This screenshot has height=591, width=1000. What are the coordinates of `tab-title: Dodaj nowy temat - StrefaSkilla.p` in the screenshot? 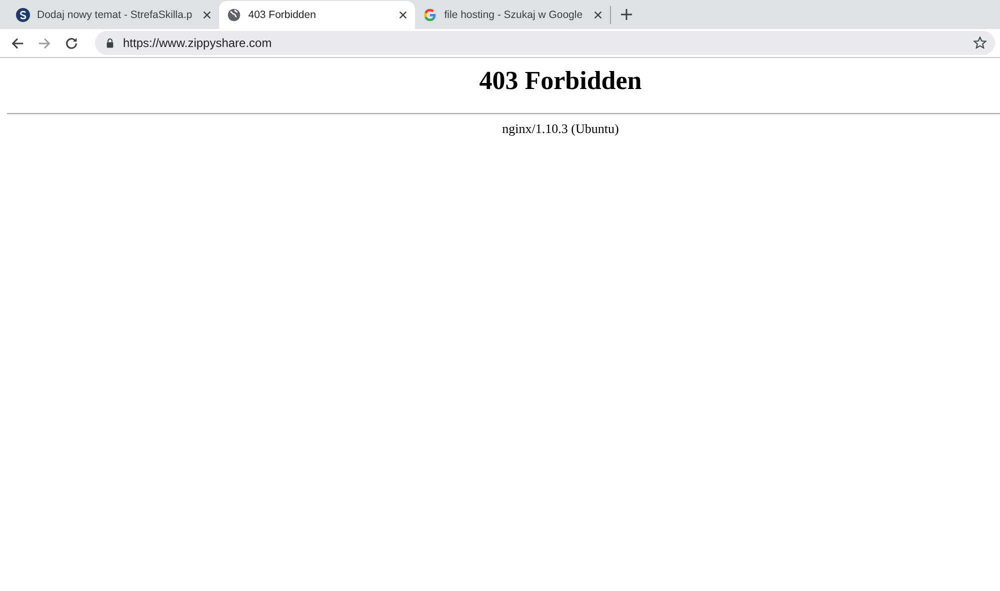 It's located at (114, 15).